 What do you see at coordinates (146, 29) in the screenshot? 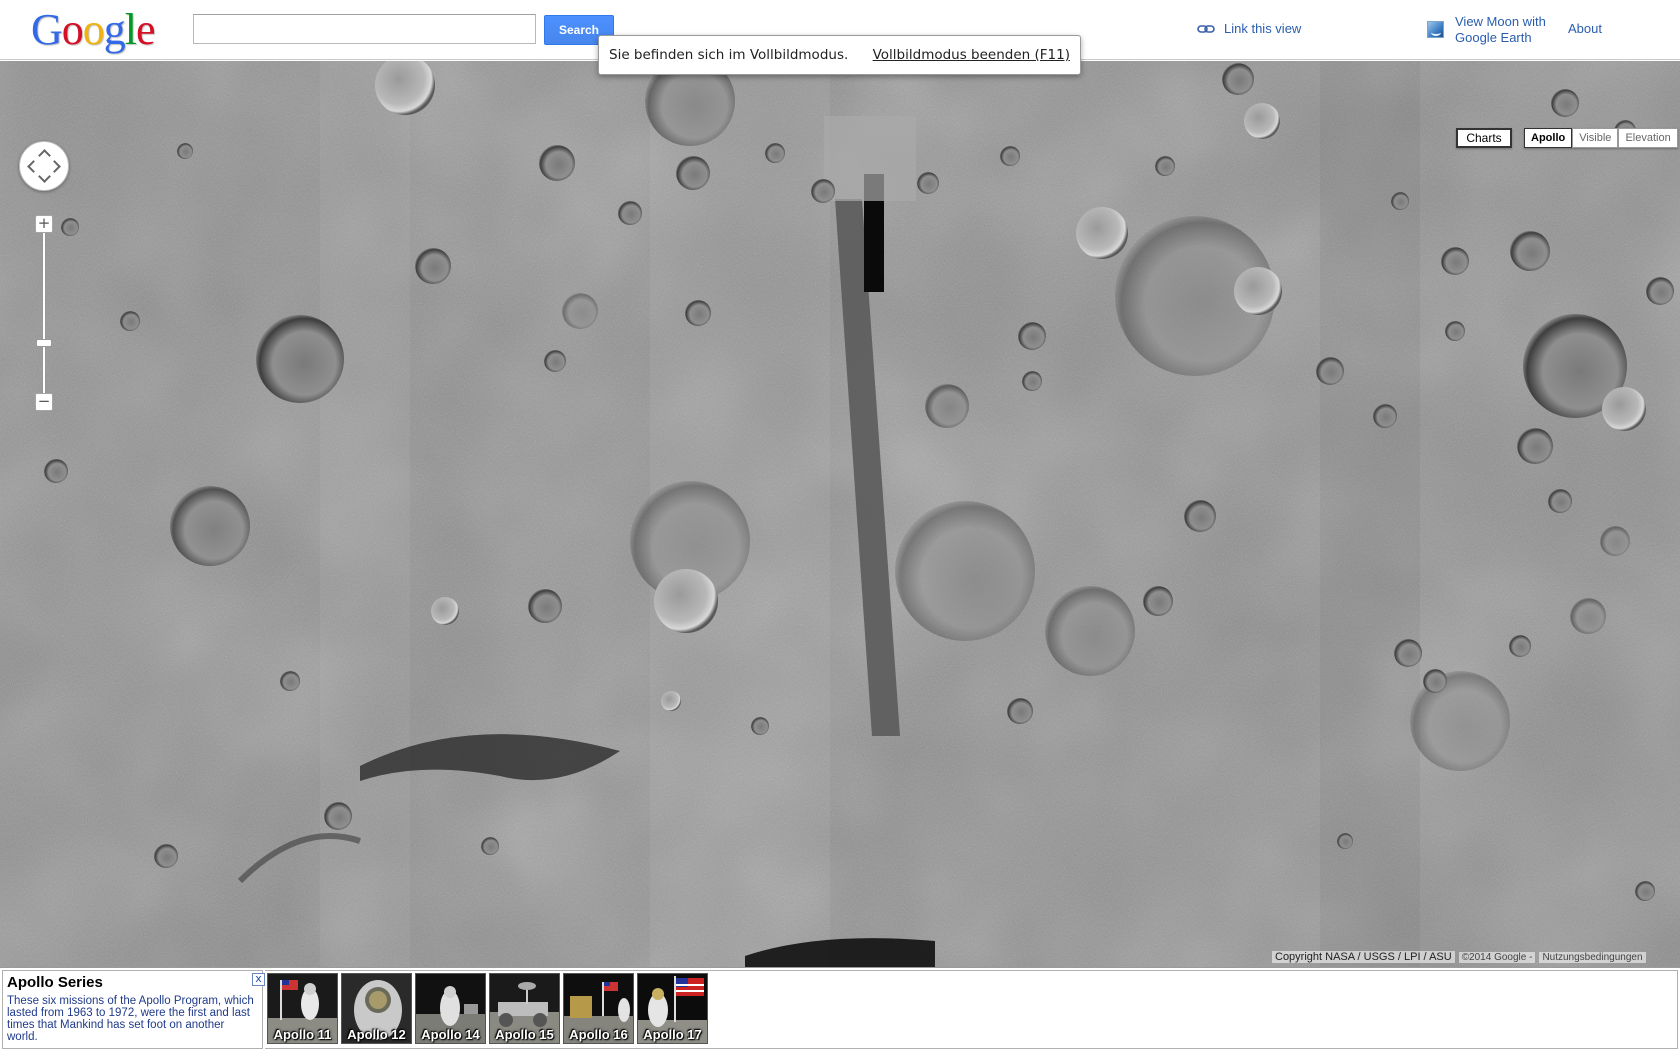
I see `logo-letter: e` at bounding box center [146, 29].